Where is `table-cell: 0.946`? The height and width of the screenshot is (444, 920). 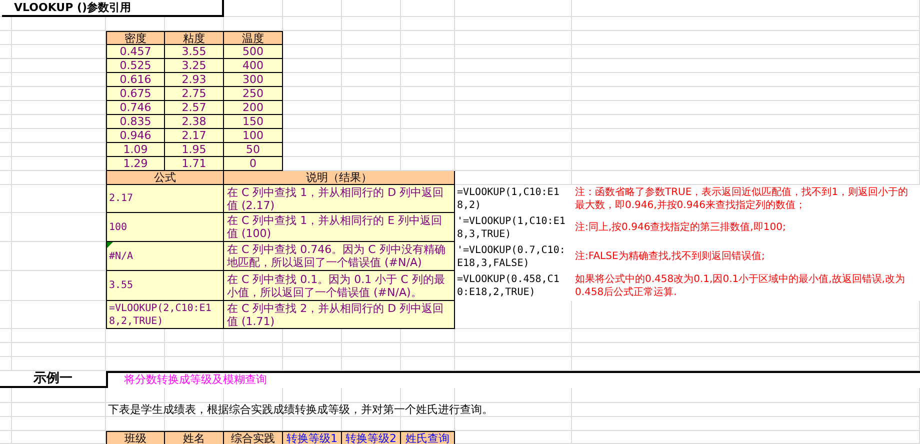 table-cell: 0.946 is located at coordinates (135, 136).